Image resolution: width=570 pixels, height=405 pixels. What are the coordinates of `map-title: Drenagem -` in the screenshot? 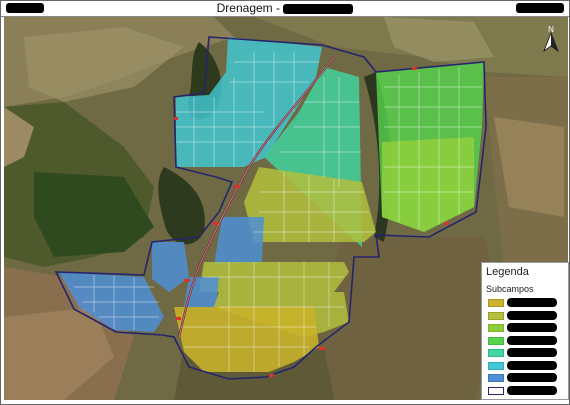 It's located at (285, 8).